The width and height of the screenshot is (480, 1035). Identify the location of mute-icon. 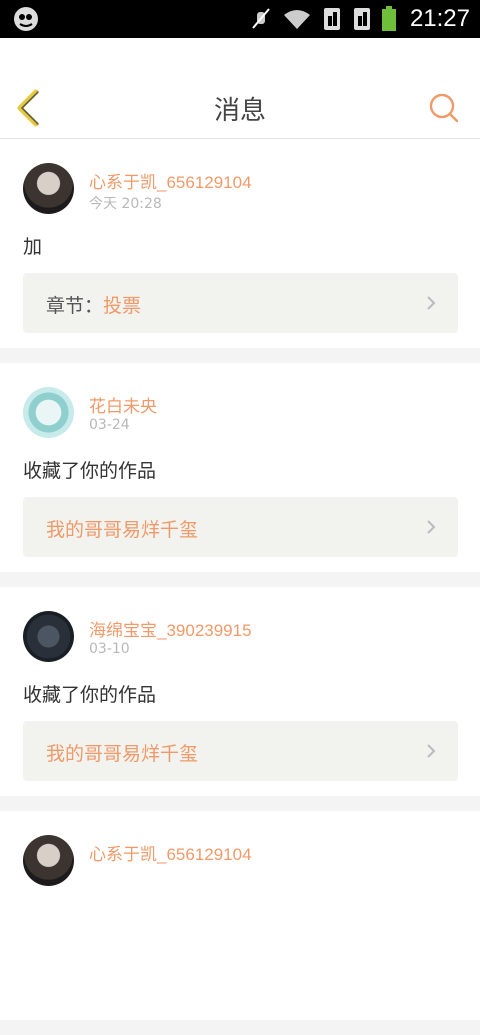
(261, 18).